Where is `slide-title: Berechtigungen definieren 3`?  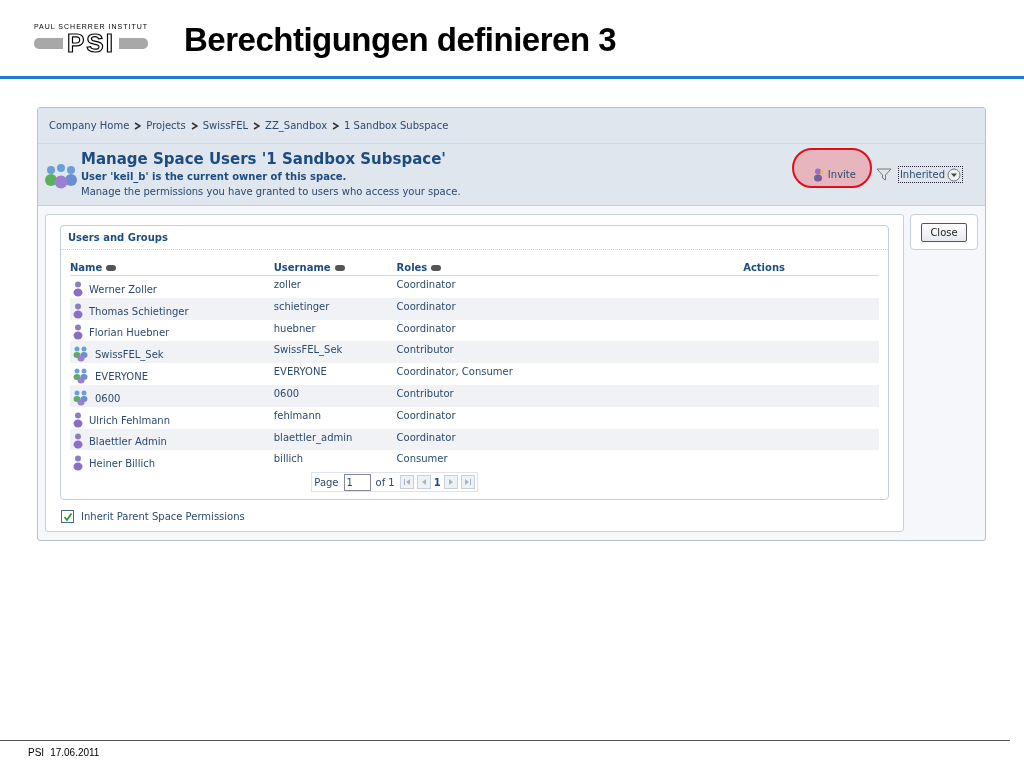 slide-title: Berechtigungen definieren 3 is located at coordinates (400, 40).